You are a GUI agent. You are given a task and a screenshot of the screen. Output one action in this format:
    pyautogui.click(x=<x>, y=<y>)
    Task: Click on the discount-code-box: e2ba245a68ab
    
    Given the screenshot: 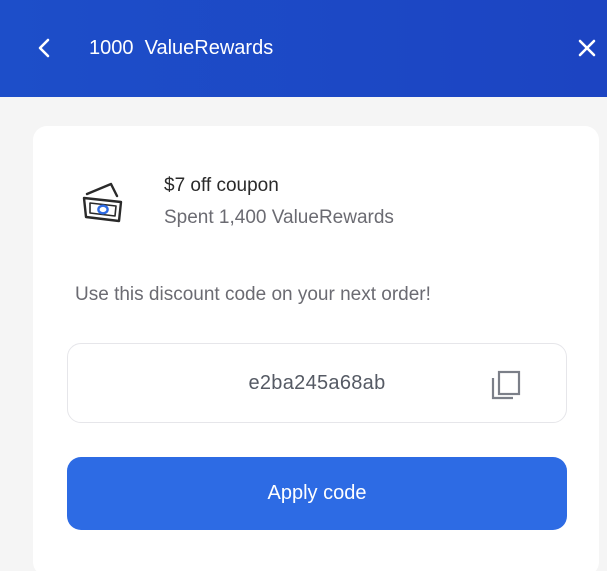 What is the action you would take?
    pyautogui.click(x=317, y=383)
    